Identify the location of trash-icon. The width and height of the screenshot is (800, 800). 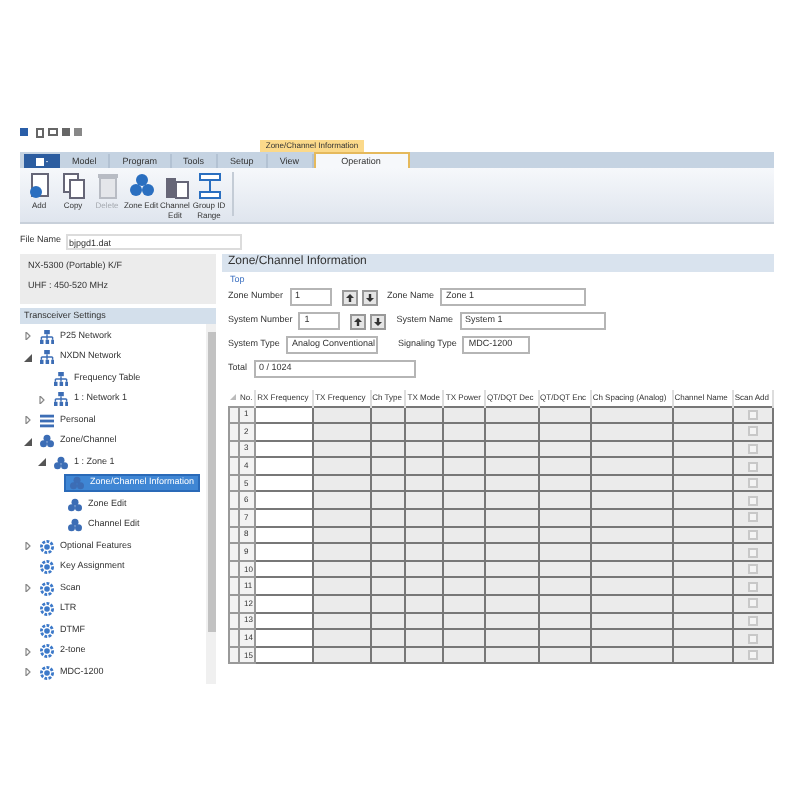
(107, 186).